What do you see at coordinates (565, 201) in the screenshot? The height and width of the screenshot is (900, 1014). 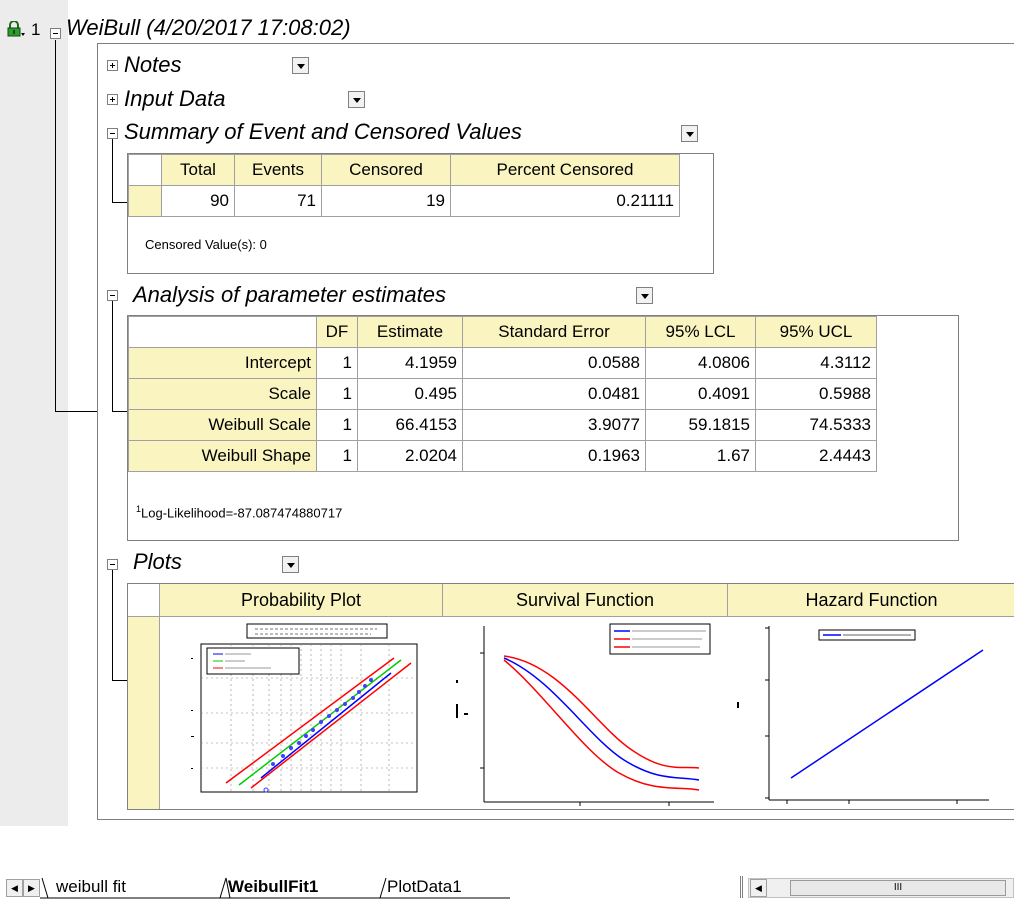 I see `table-cell: 0.21111` at bounding box center [565, 201].